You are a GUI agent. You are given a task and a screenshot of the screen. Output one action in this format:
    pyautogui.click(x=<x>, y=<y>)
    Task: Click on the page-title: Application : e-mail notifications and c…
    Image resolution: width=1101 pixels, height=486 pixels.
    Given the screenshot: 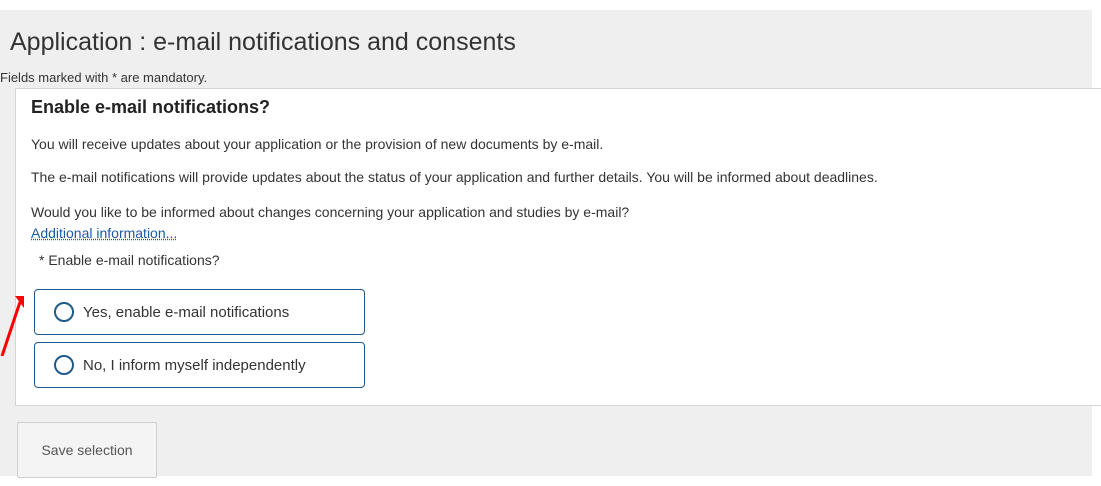 What is the action you would take?
    pyautogui.click(x=263, y=42)
    